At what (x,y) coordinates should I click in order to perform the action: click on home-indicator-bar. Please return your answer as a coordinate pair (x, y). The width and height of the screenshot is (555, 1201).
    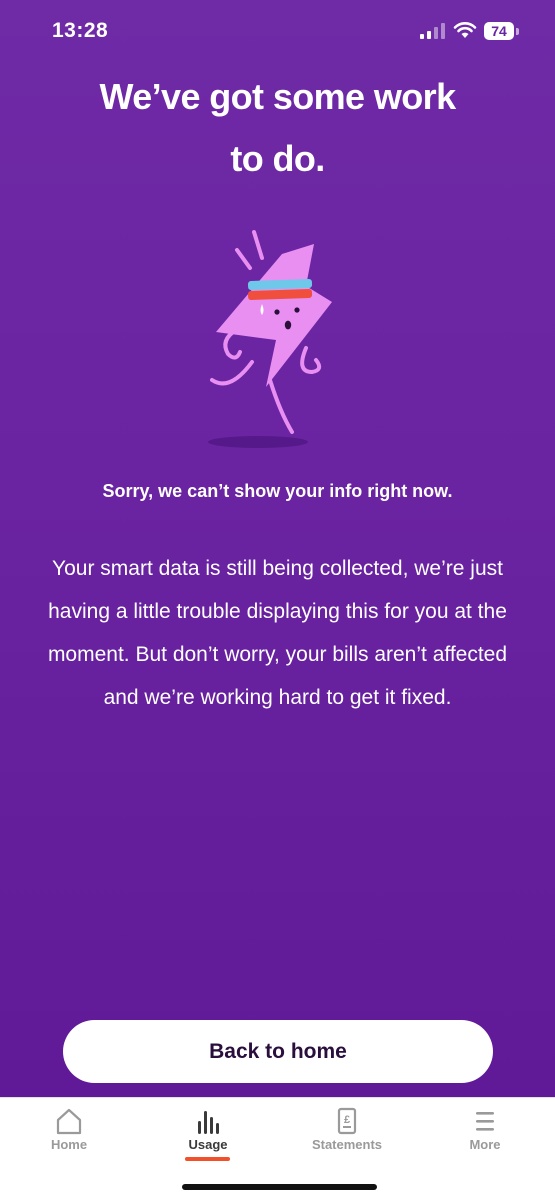
    Looking at the image, I should click on (279, 1187).